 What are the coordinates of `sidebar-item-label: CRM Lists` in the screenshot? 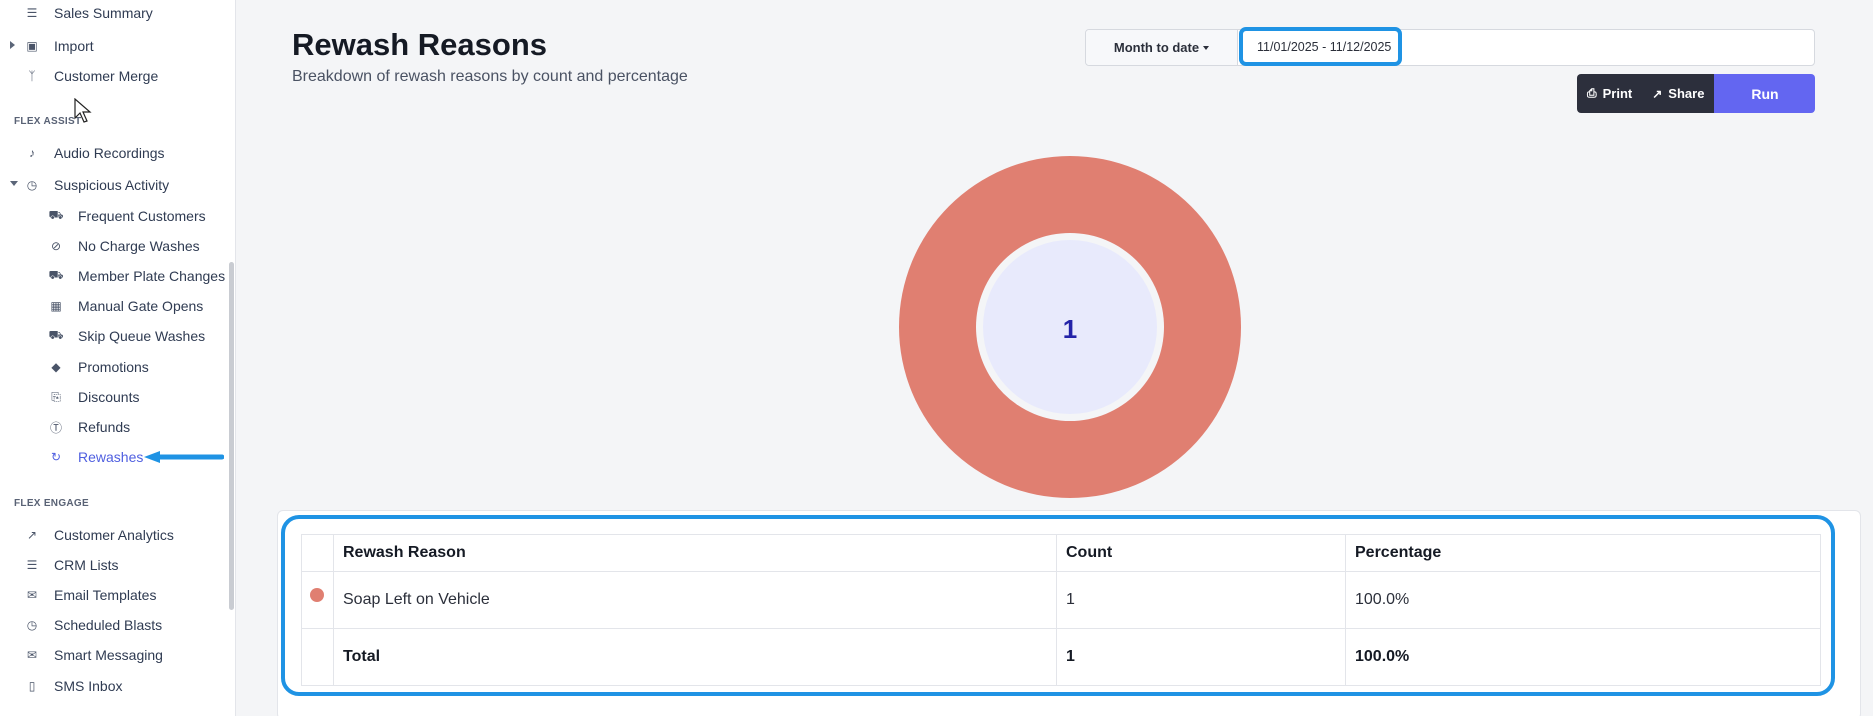 It's located at (86, 565).